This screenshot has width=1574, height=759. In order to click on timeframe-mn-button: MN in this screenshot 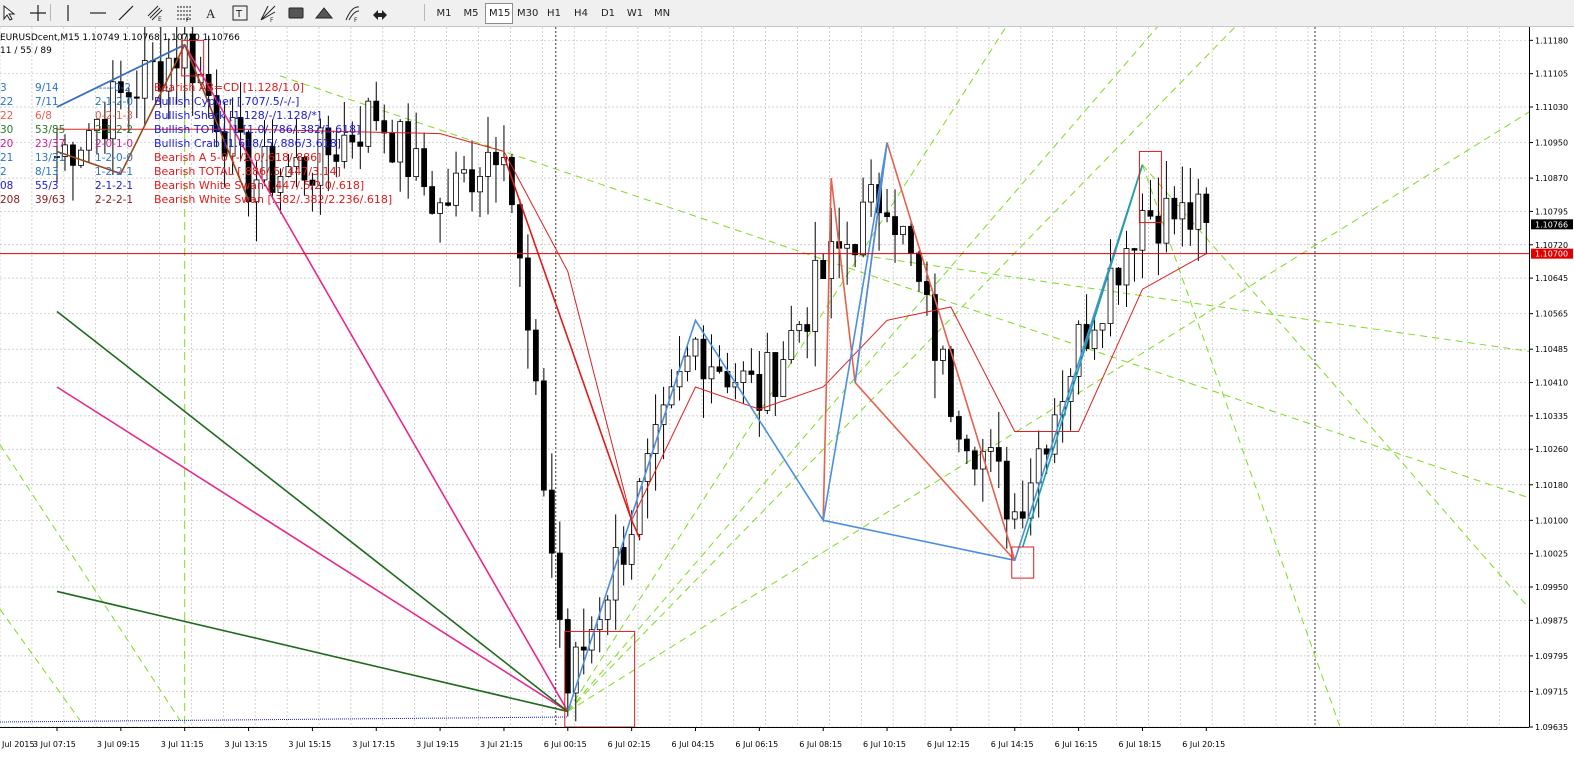, I will do `click(662, 13)`.